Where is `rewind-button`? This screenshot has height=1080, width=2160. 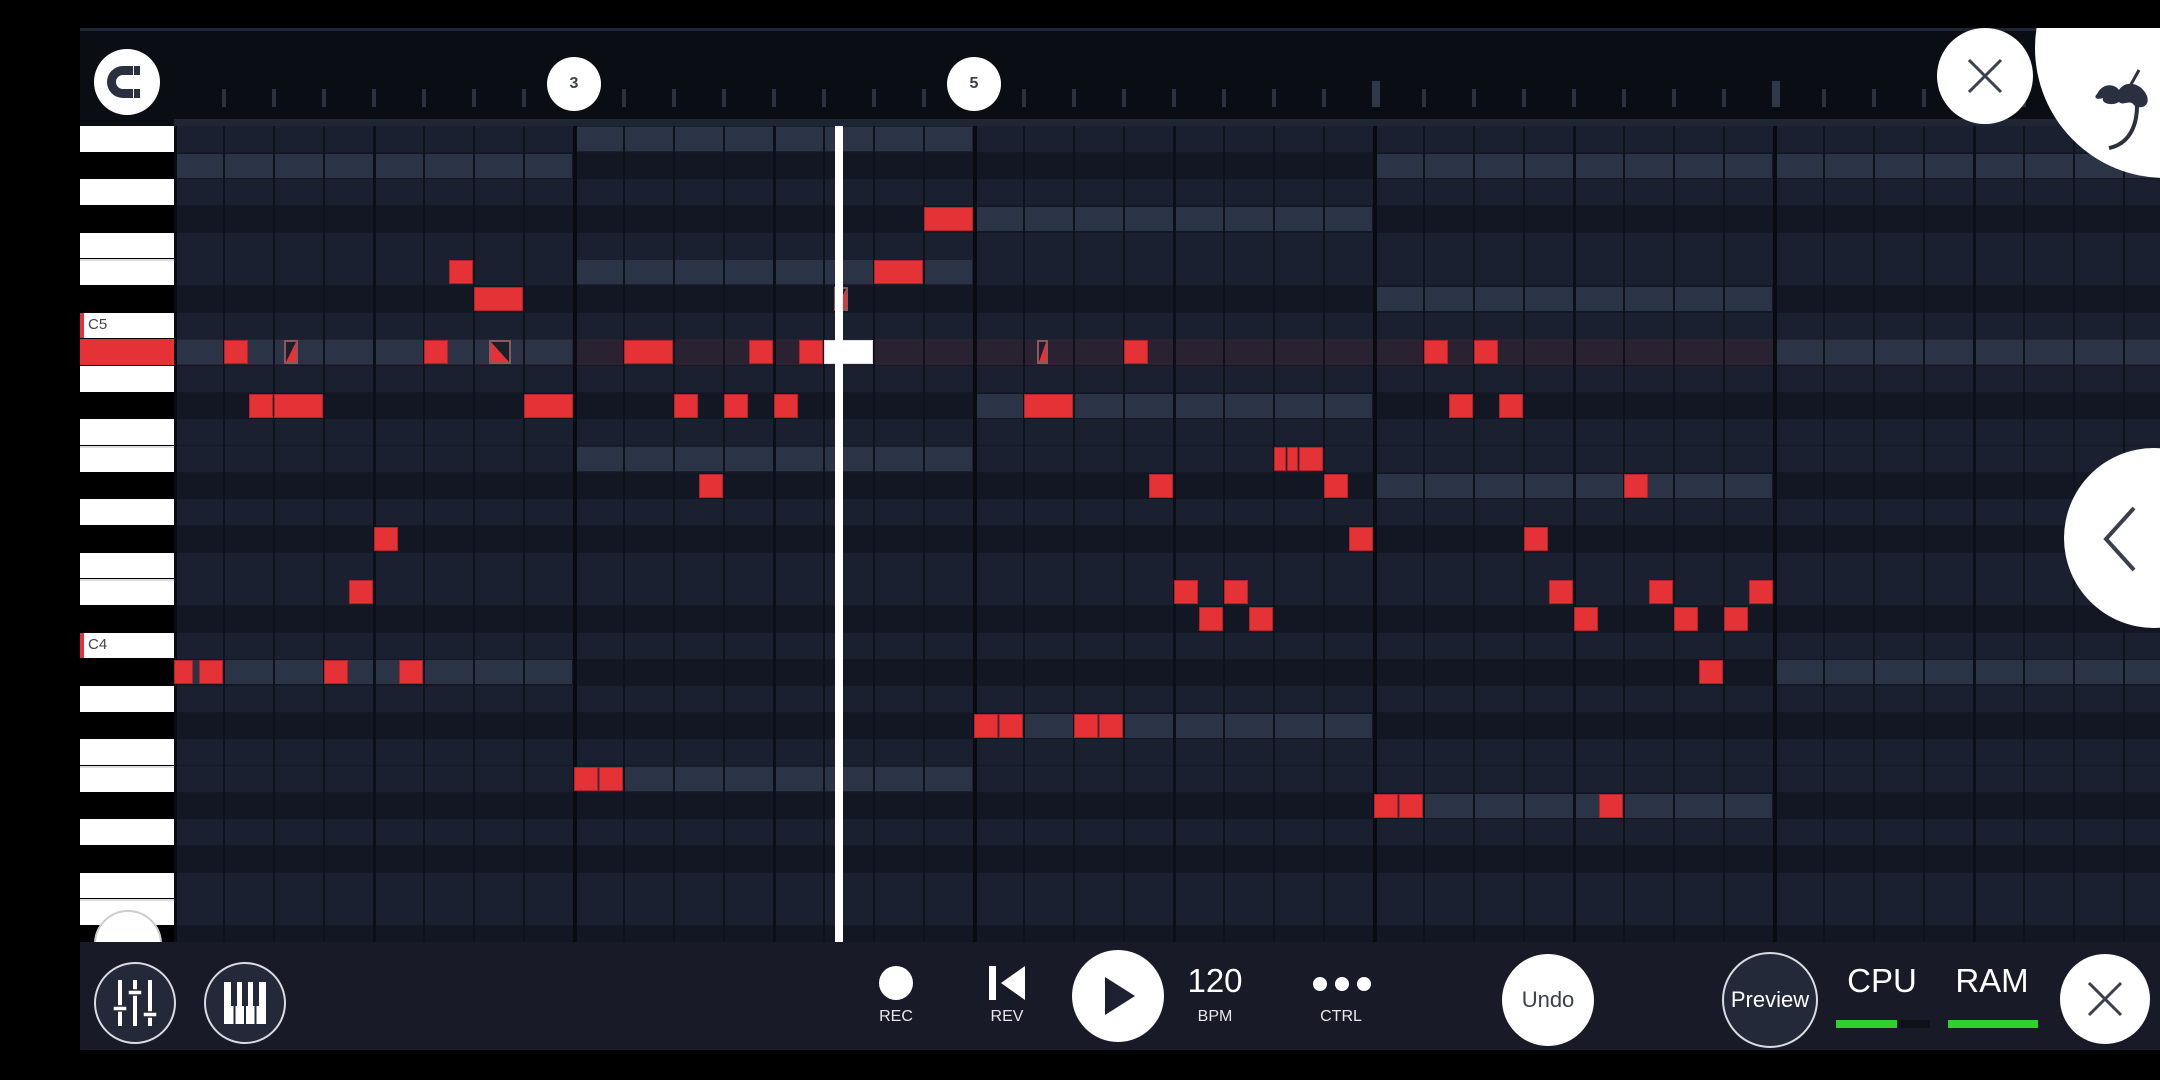 rewind-button is located at coordinates (1007, 983).